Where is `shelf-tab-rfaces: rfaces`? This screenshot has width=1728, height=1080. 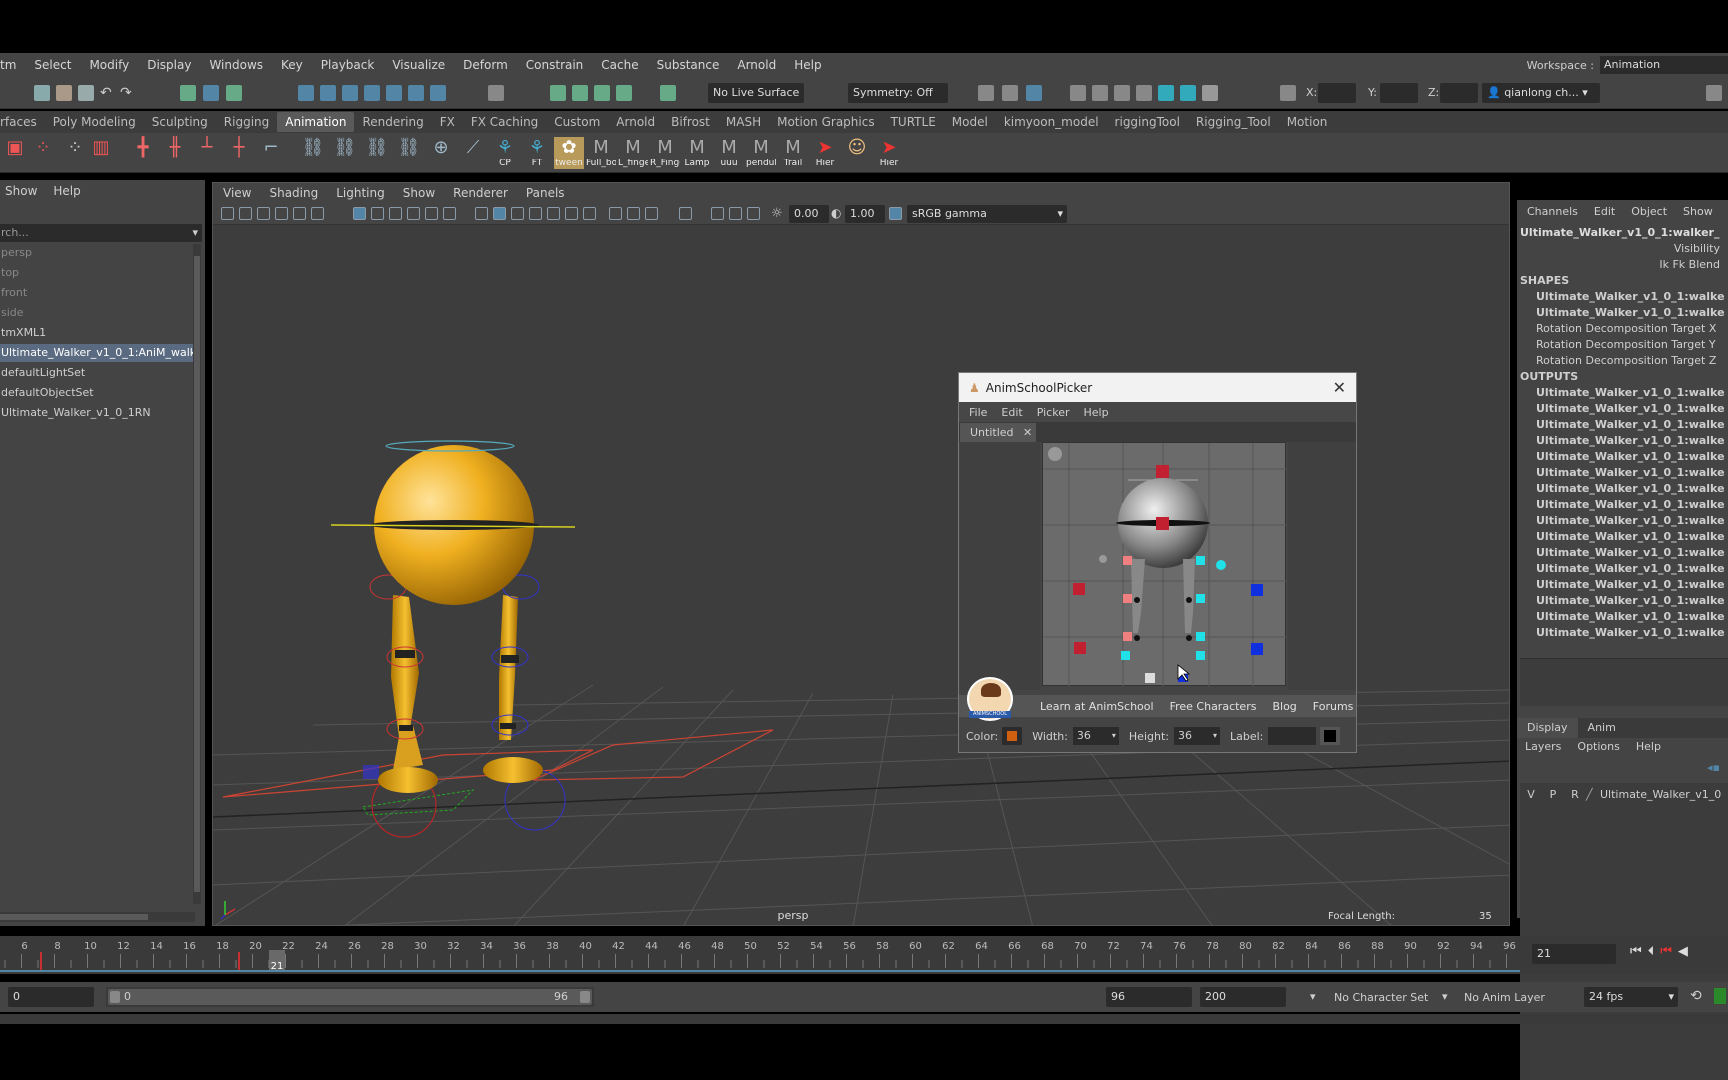
shelf-tab-rfaces: rfaces is located at coordinates (22, 122).